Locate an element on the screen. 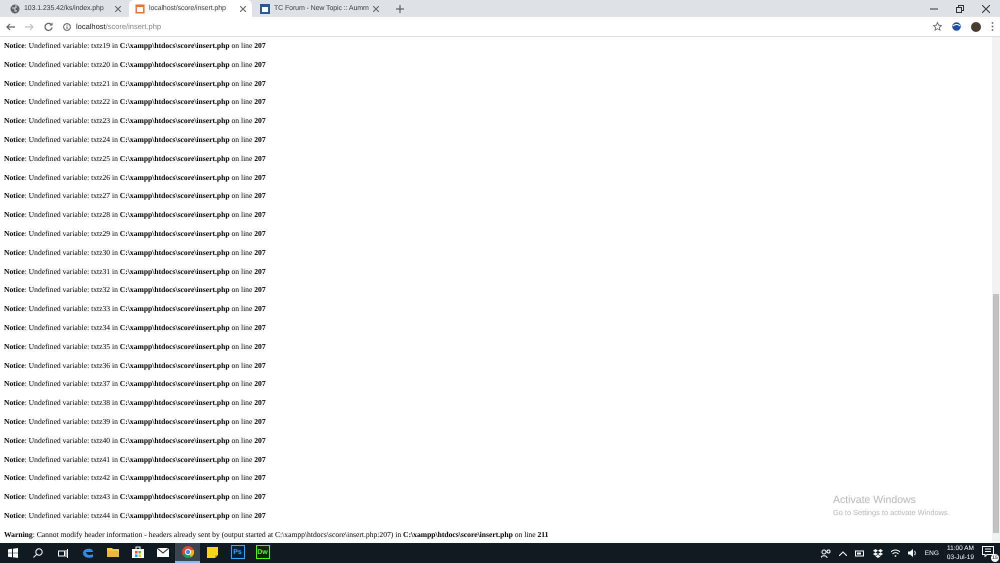 The width and height of the screenshot is (1000, 563). windows-start-icon is located at coordinates (13, 553).